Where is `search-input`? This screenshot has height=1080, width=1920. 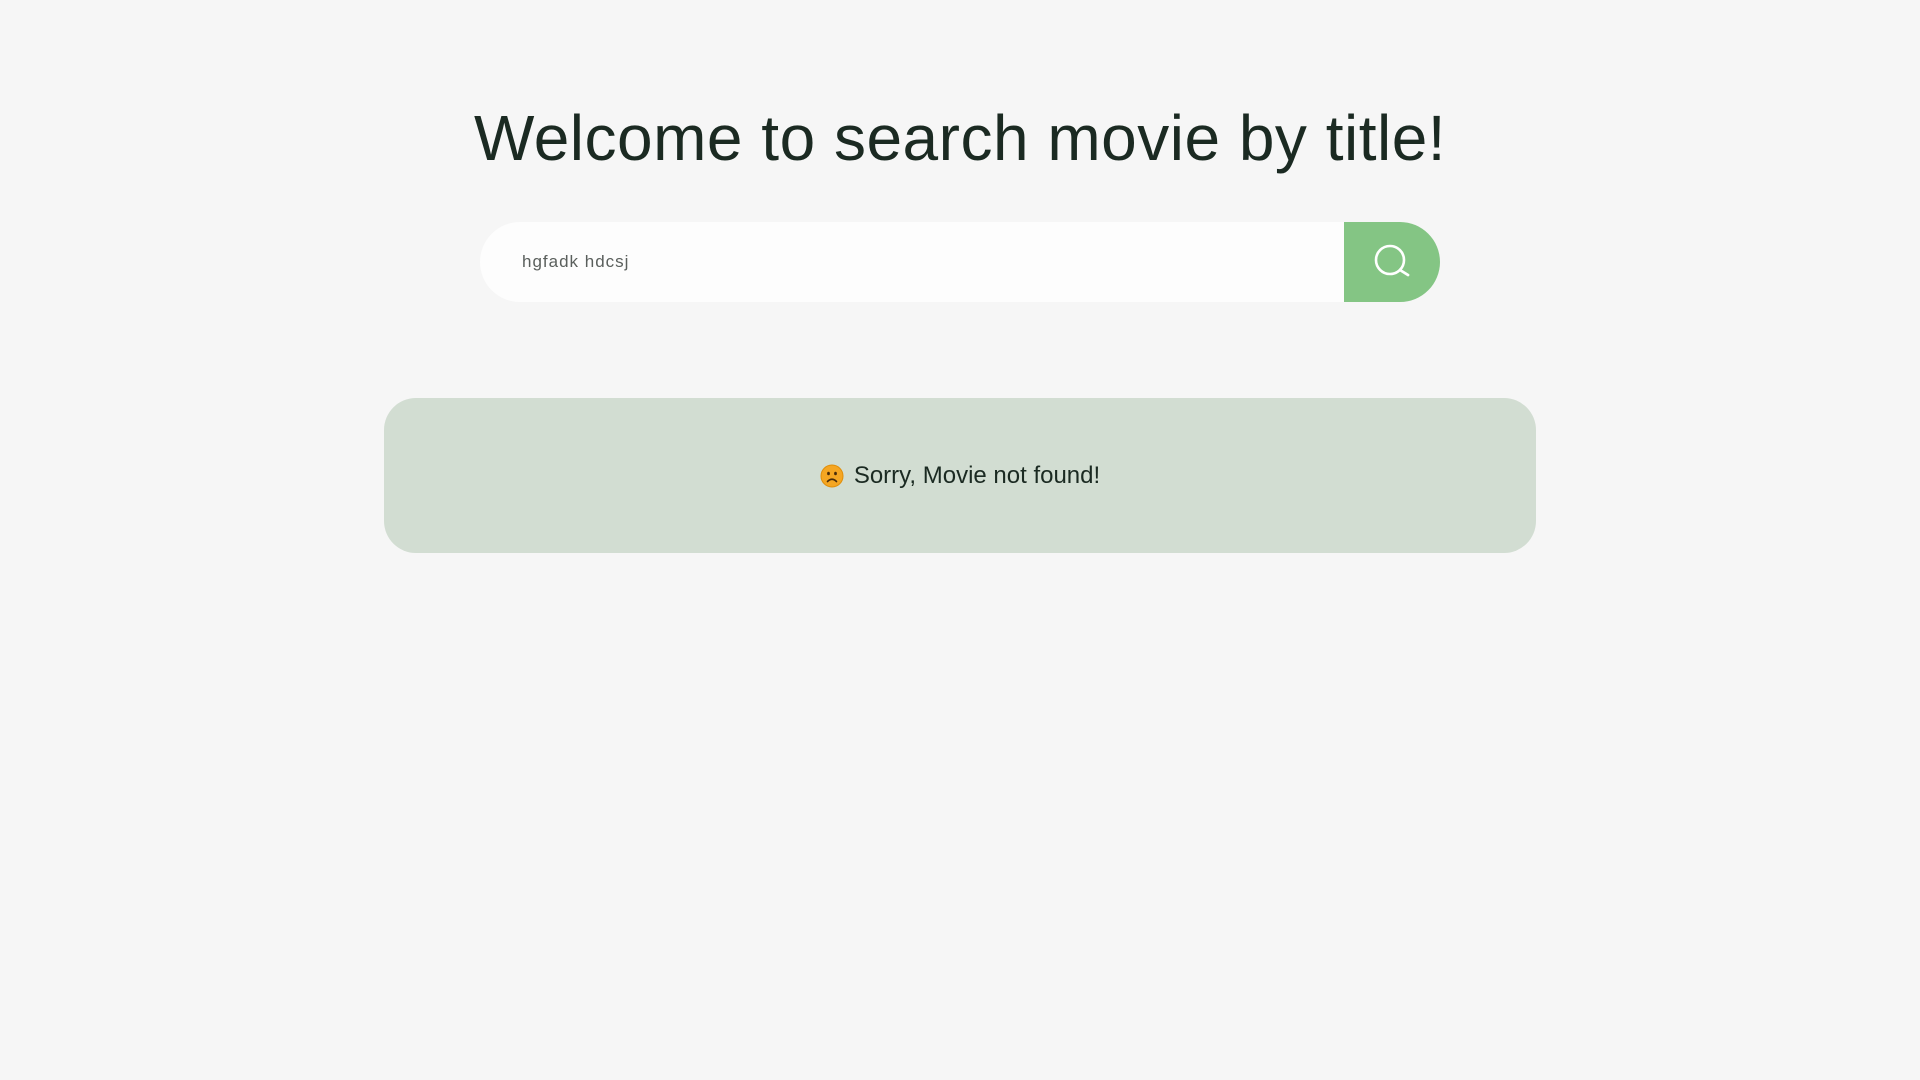 search-input is located at coordinates (912, 262).